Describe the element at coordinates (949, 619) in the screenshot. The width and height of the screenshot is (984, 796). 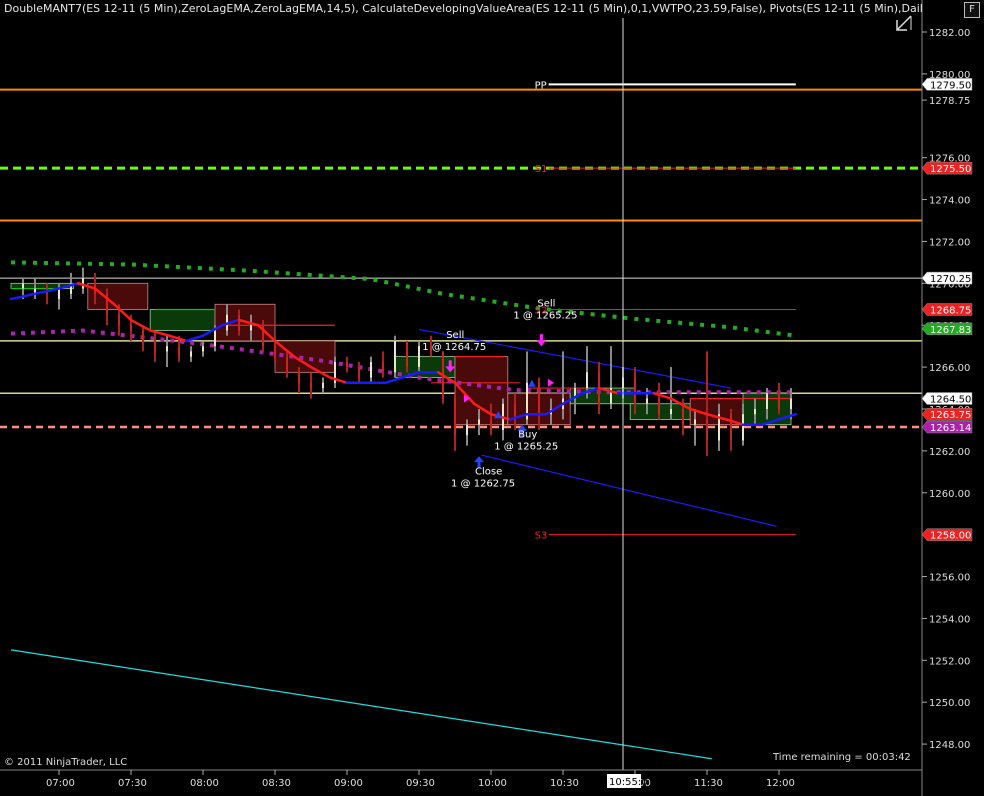
I see `y-tick-label: 1254.00` at that location.